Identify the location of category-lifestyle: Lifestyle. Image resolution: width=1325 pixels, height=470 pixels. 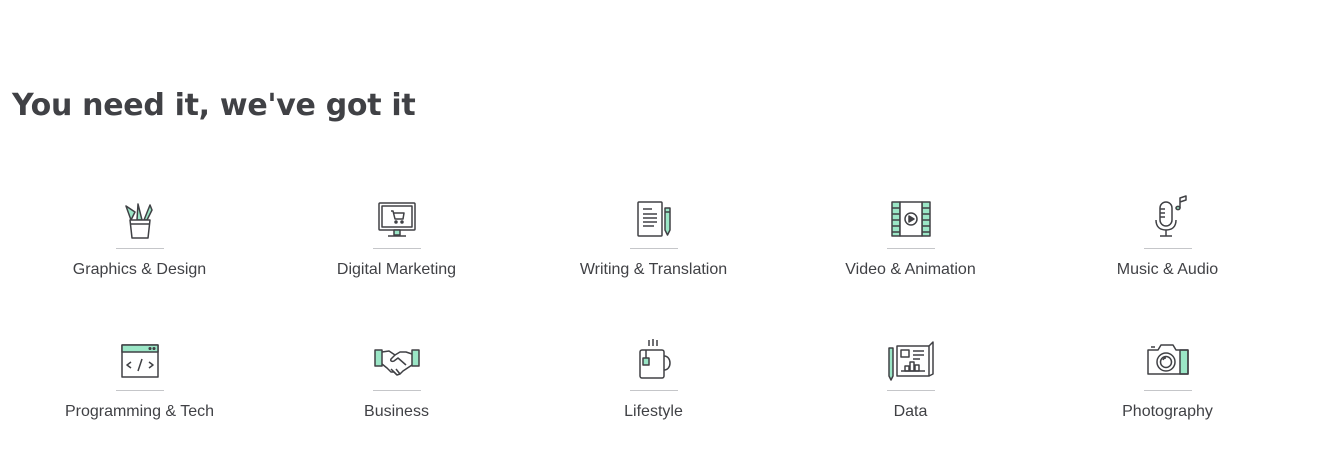
(653, 380).